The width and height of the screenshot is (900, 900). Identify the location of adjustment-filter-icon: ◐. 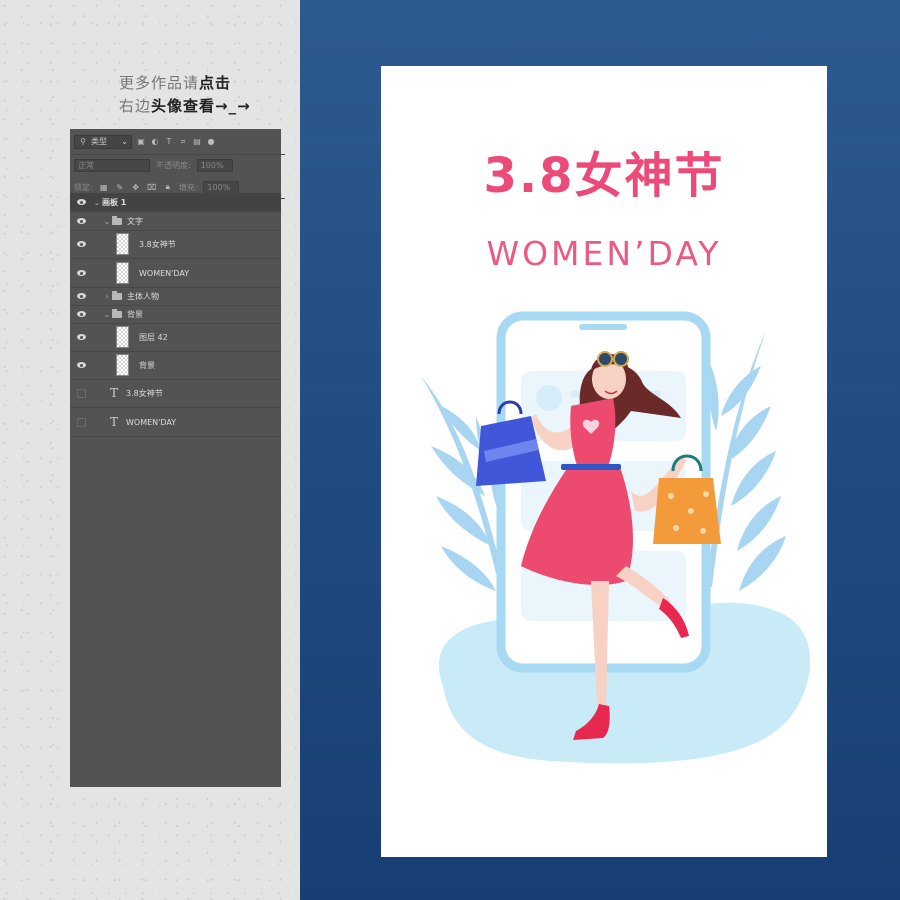
(155, 142).